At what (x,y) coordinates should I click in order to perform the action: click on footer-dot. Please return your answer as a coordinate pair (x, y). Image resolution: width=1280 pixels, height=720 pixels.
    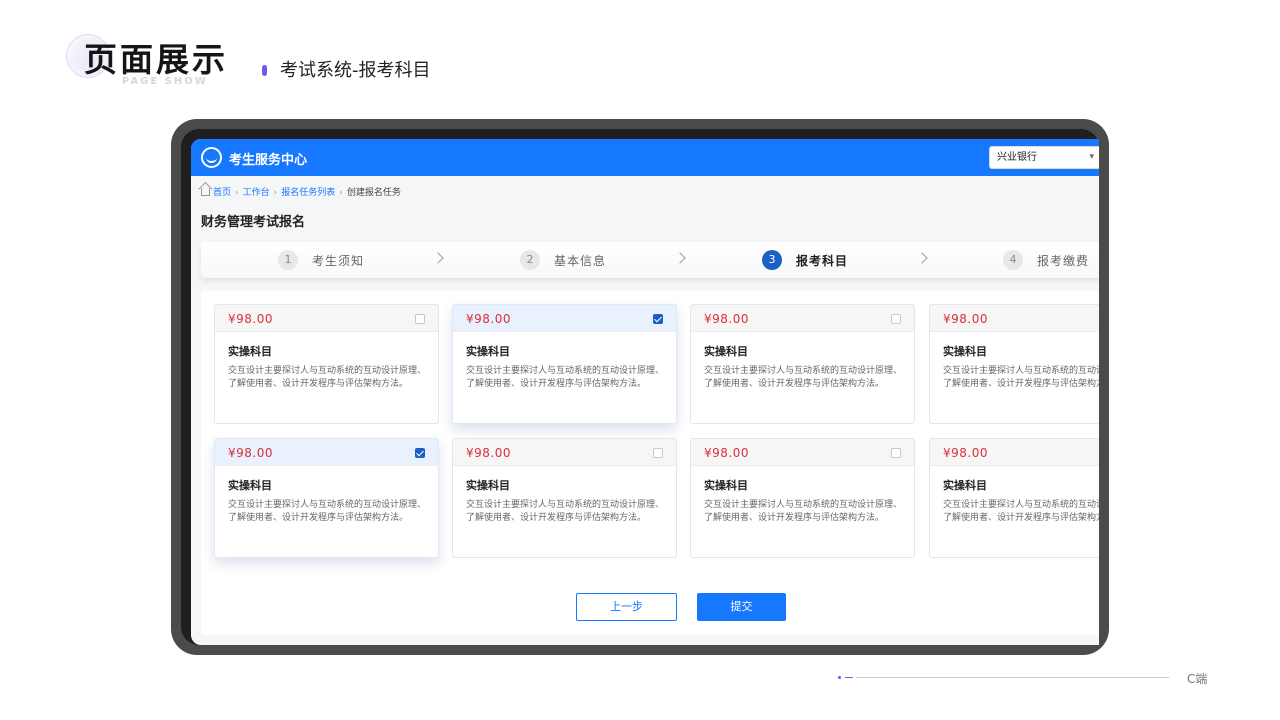
    Looking at the image, I should click on (839, 677).